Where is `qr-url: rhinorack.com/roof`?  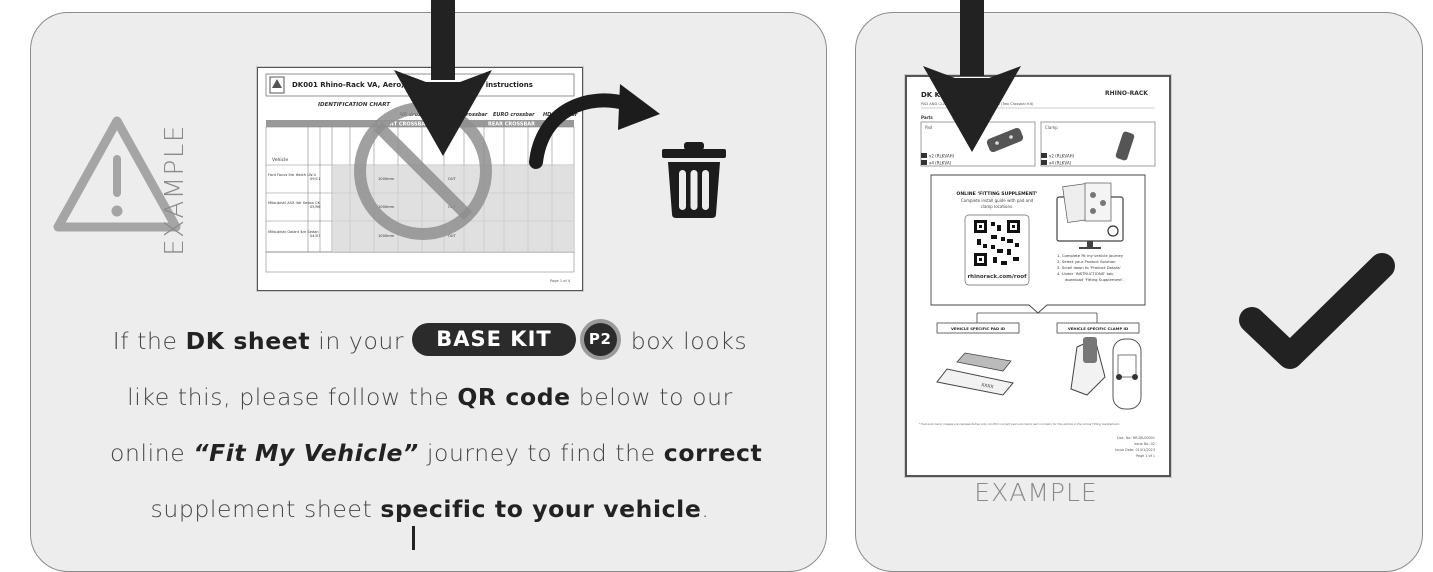 qr-url: rhinorack.com/roof is located at coordinates (997, 277).